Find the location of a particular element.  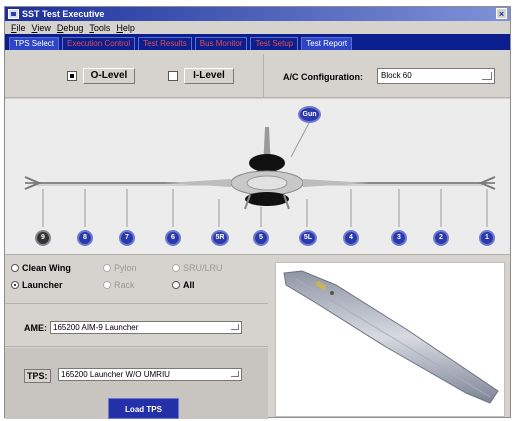

all-radio: All is located at coordinates (183, 285).